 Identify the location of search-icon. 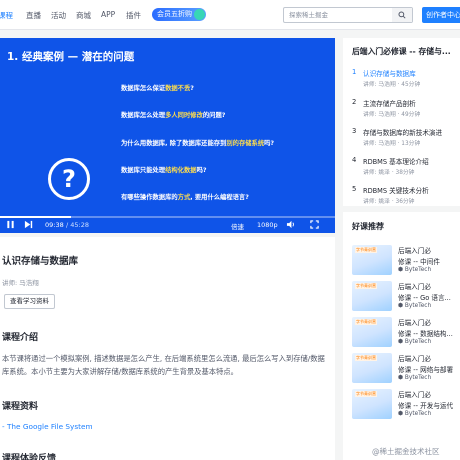
(402, 15).